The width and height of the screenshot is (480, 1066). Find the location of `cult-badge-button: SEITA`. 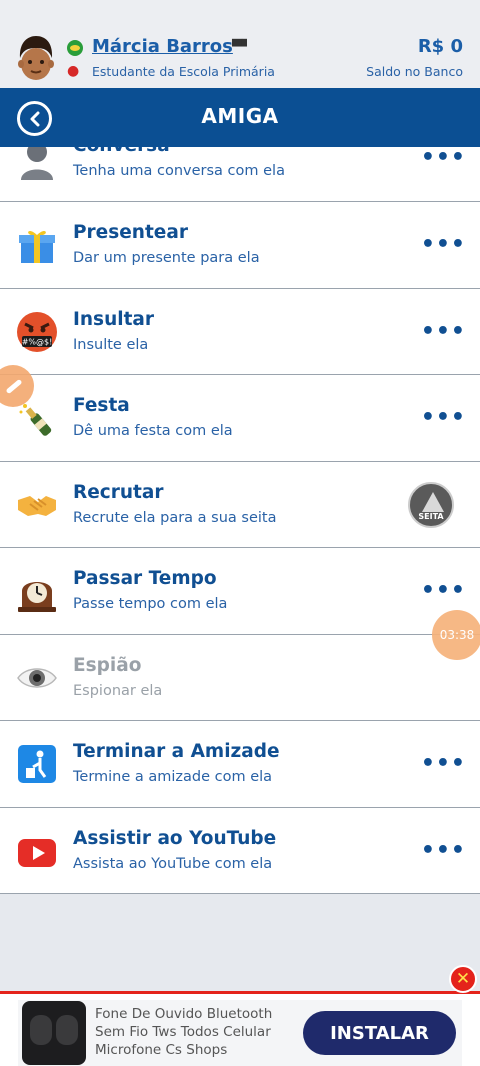

cult-badge-button: SEITA is located at coordinates (431, 504).